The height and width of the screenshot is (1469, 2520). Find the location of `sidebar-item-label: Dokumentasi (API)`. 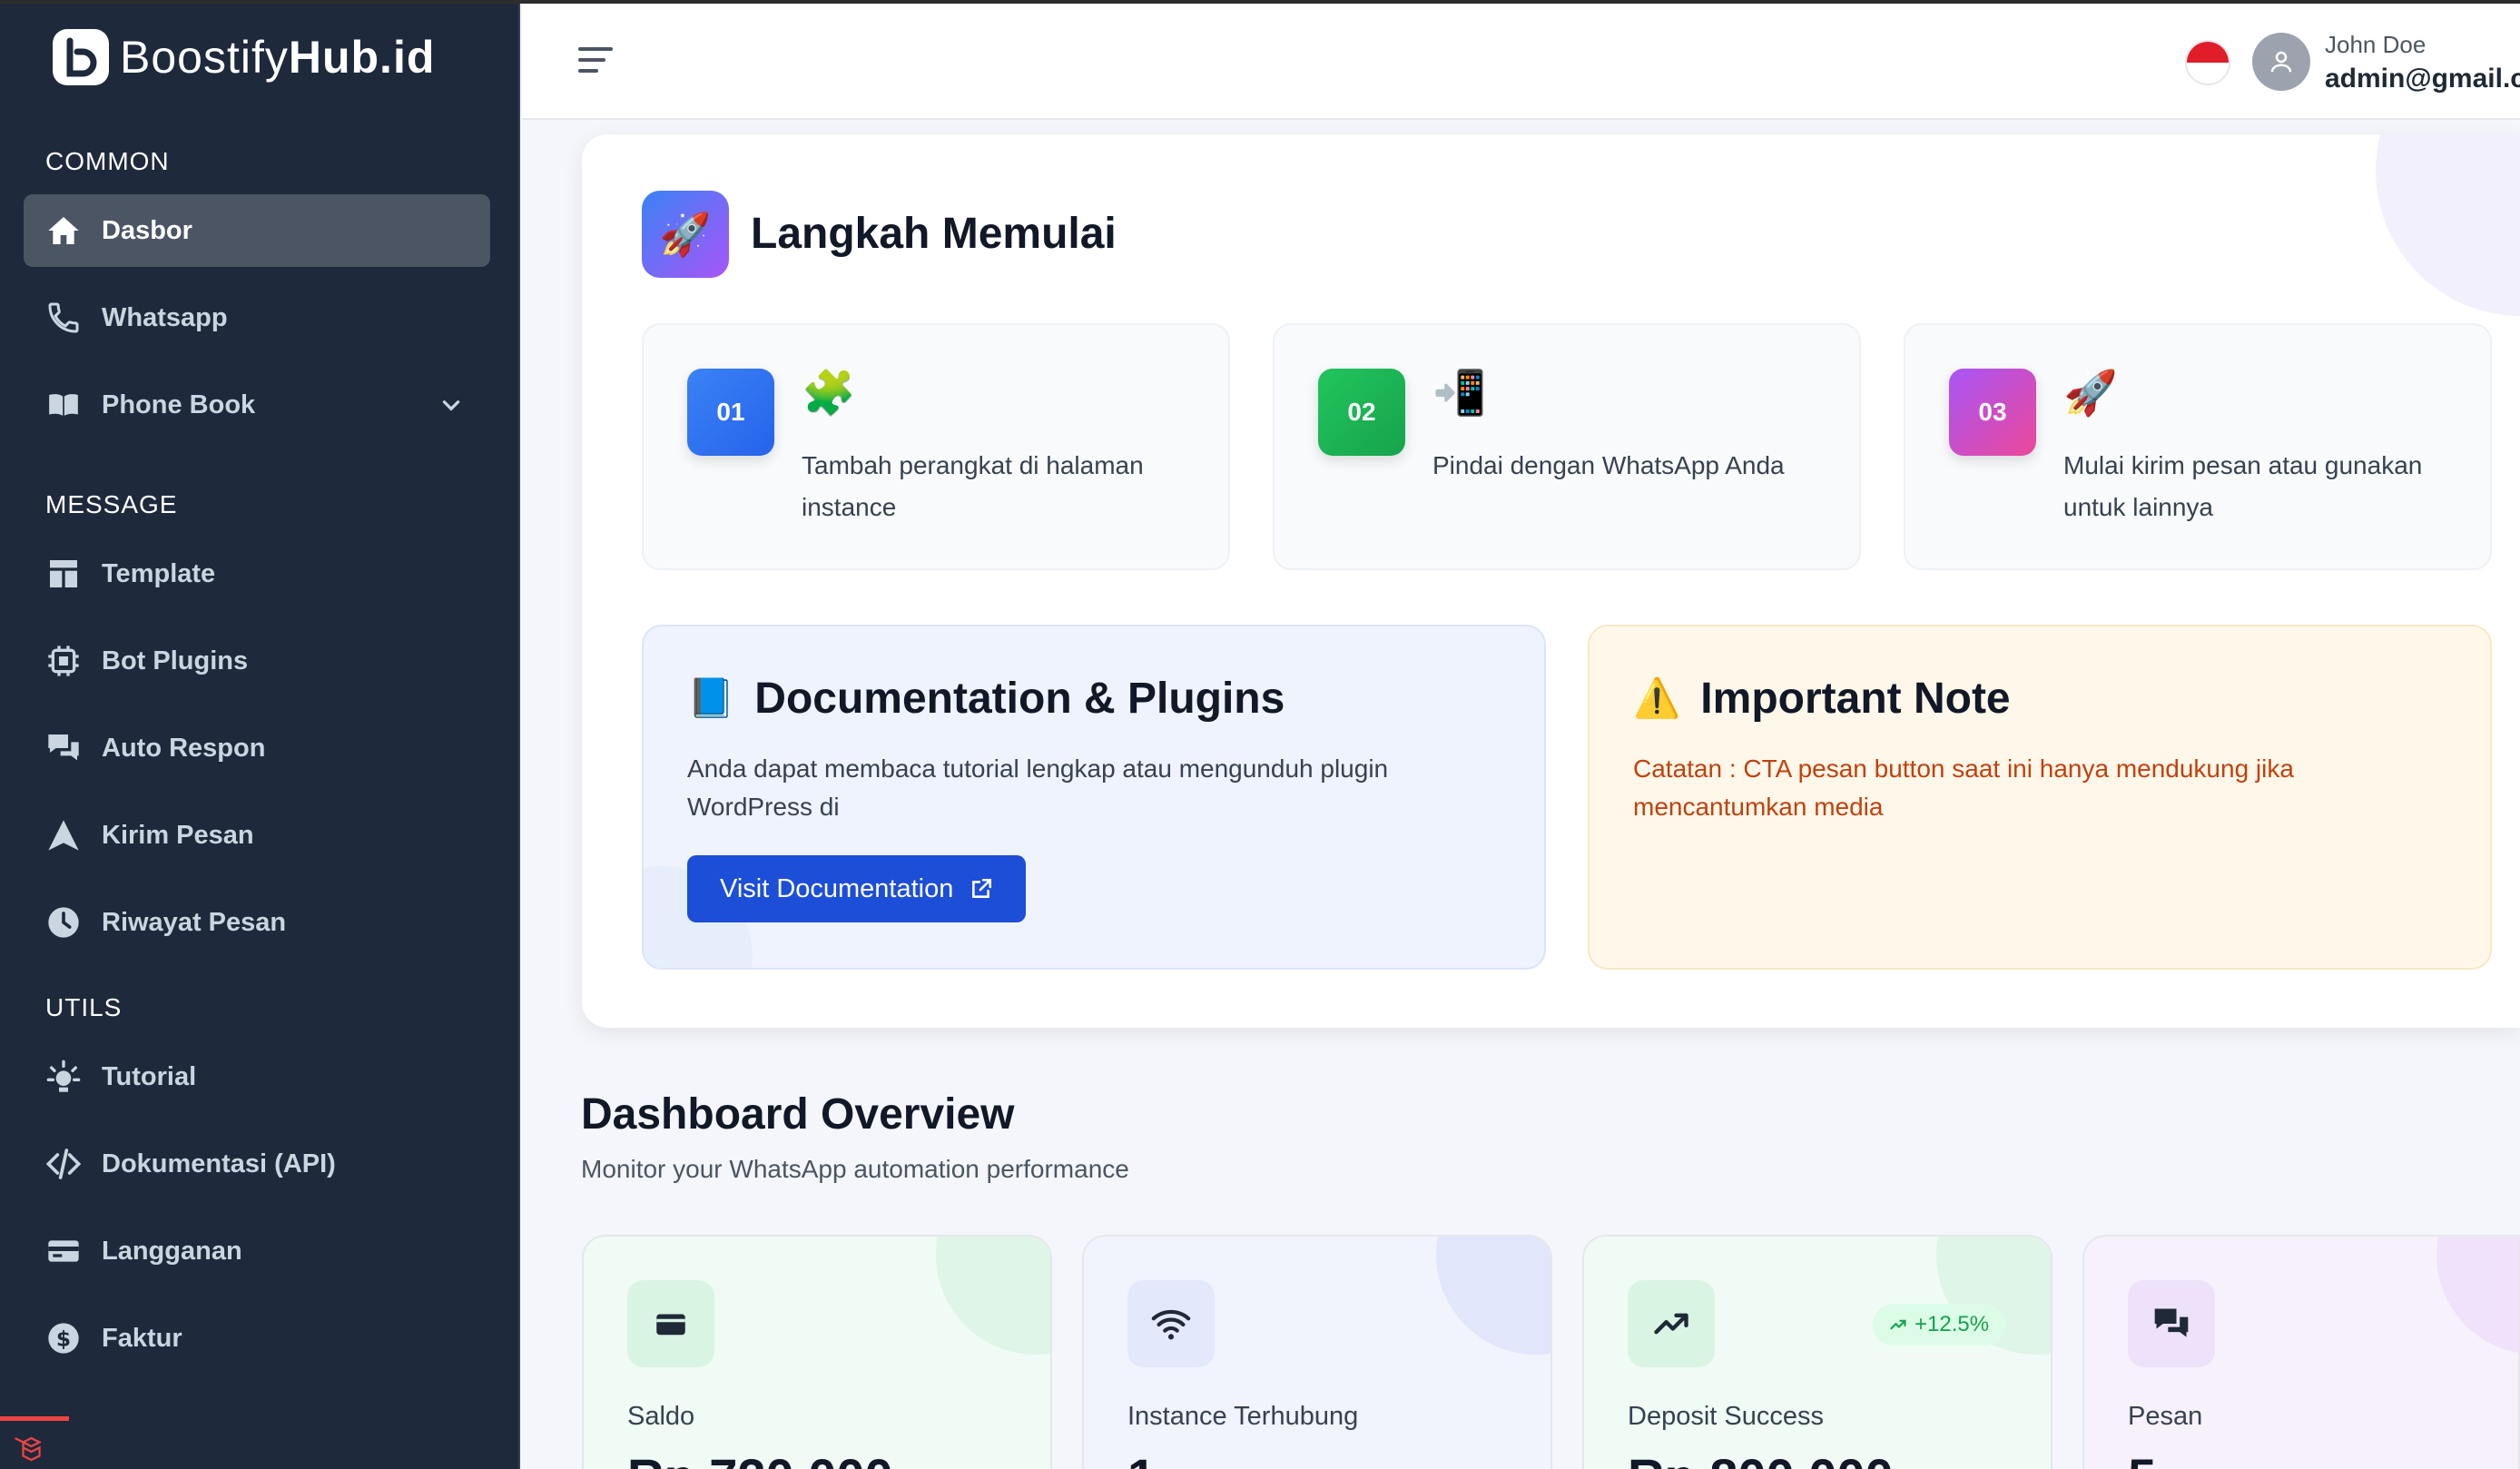

sidebar-item-label: Dokumentasi (API) is located at coordinates (219, 1163).